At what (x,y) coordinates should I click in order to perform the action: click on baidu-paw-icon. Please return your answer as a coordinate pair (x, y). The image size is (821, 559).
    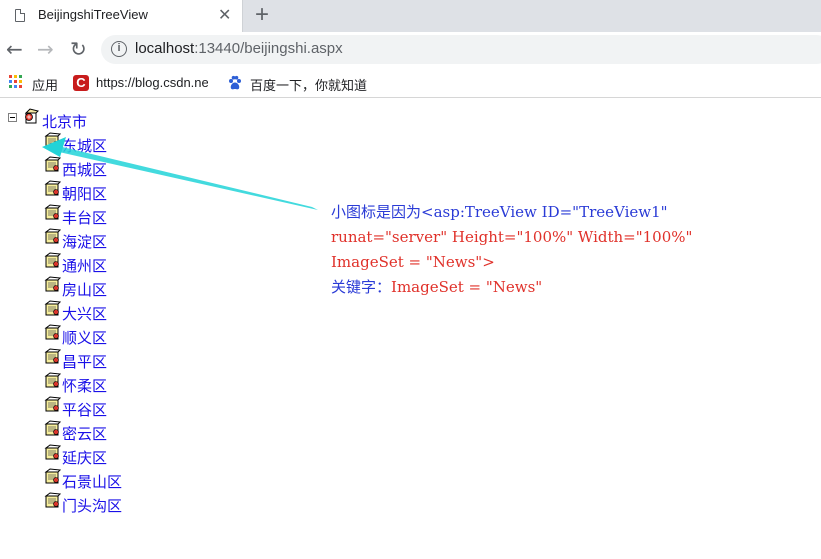
    Looking at the image, I should click on (235, 82).